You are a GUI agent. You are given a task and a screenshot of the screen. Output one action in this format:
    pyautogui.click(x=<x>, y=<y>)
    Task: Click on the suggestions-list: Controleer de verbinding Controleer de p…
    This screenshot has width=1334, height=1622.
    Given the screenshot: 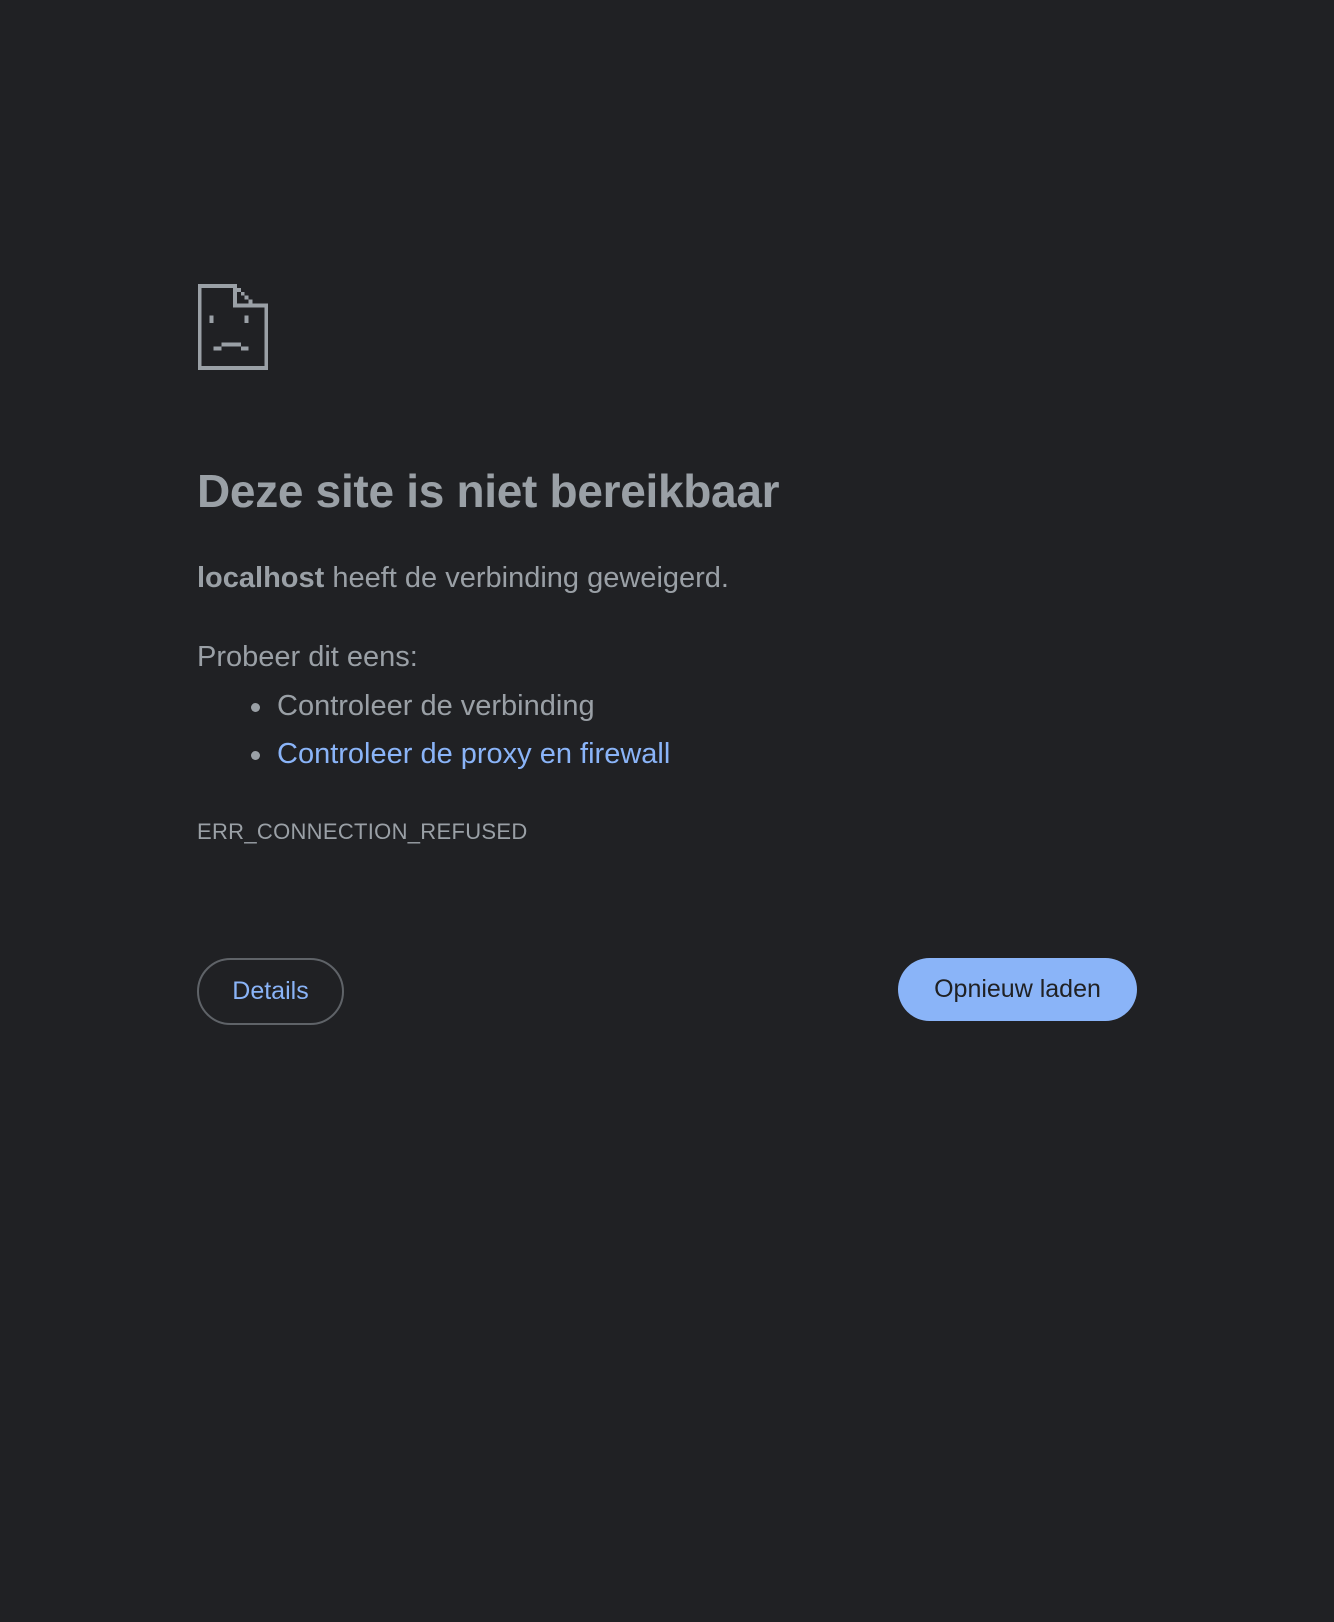 What is the action you would take?
    pyautogui.click(x=433, y=736)
    